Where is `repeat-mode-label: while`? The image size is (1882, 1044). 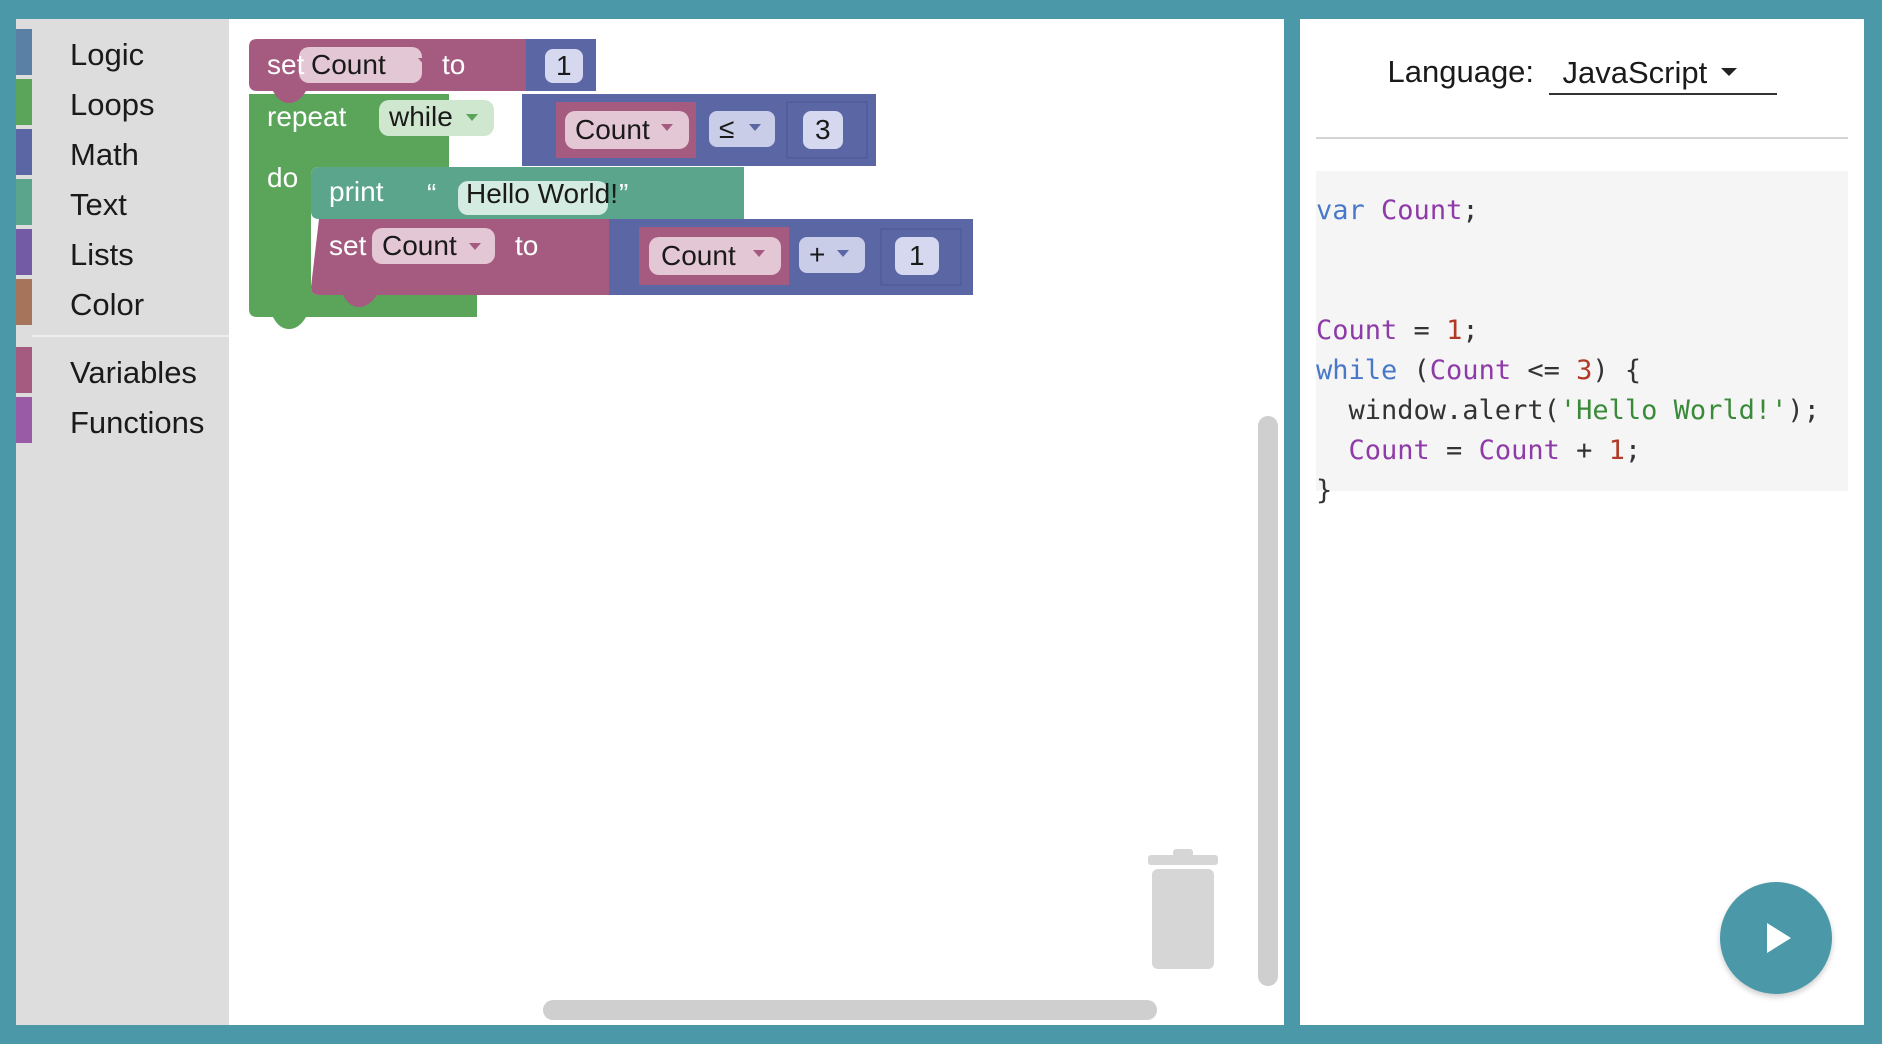
repeat-mode-label: while is located at coordinates (420, 116).